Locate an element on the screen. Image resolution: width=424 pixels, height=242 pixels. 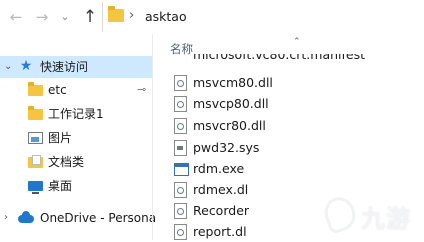
sidebar-item-label: 桌面 is located at coordinates (60, 186).